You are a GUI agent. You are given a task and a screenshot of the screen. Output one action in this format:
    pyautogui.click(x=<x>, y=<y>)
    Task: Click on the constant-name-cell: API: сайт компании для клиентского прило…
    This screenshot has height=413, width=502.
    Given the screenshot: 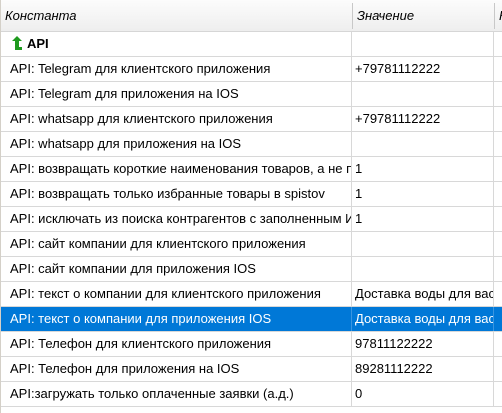 What is the action you would take?
    pyautogui.click(x=176, y=244)
    